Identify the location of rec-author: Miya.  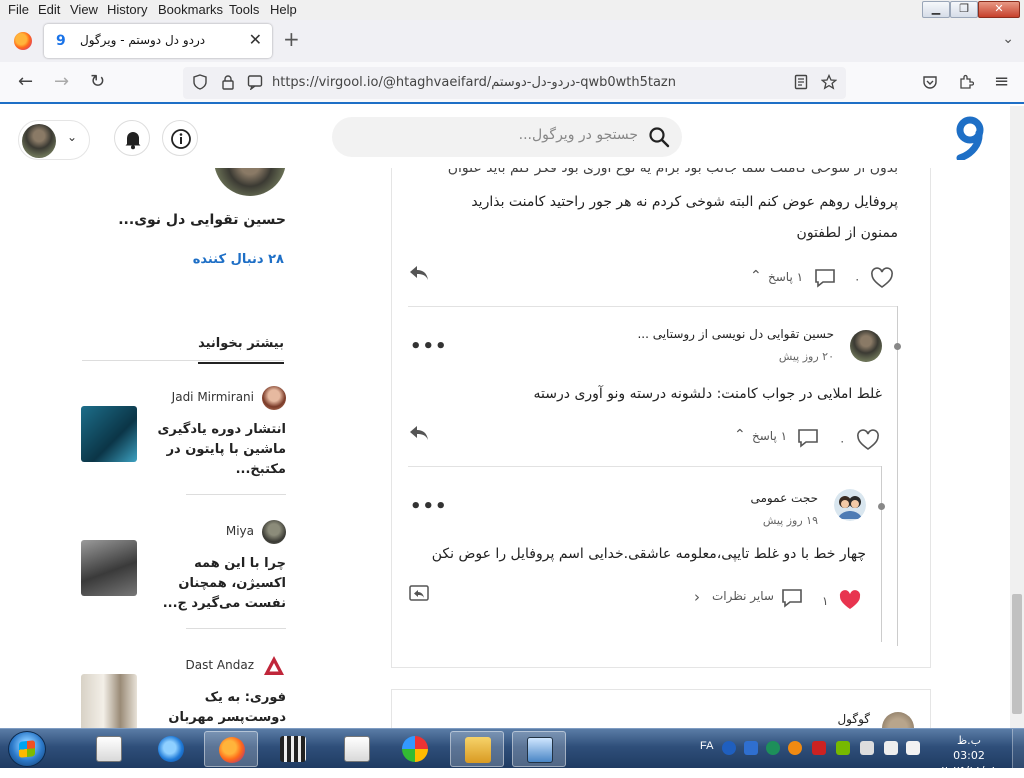
(240, 531).